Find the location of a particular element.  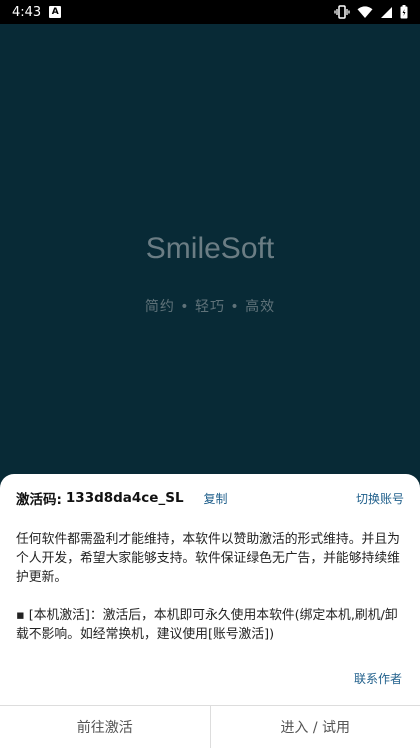

status-bar: 4:43 A is located at coordinates (210, 12).